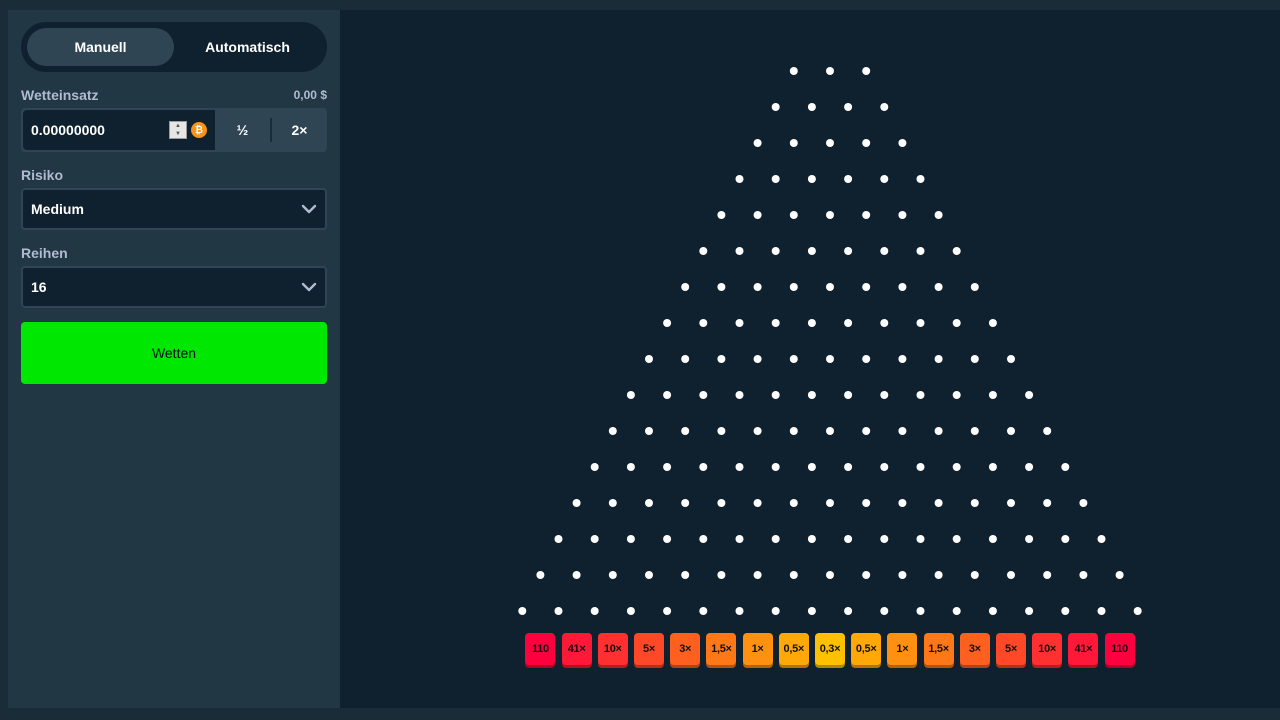 The width and height of the screenshot is (1280, 720). I want to click on bet-amount-fiat: 0,00 $, so click(310, 95).